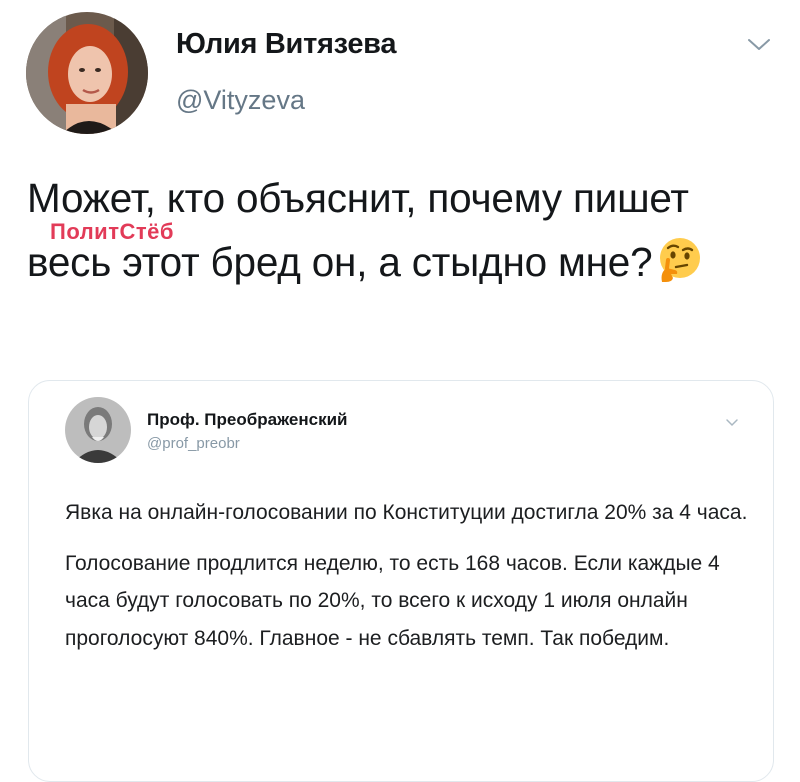 The height and width of the screenshot is (782, 800). I want to click on author-handle: @Vityzeva, so click(240, 100).